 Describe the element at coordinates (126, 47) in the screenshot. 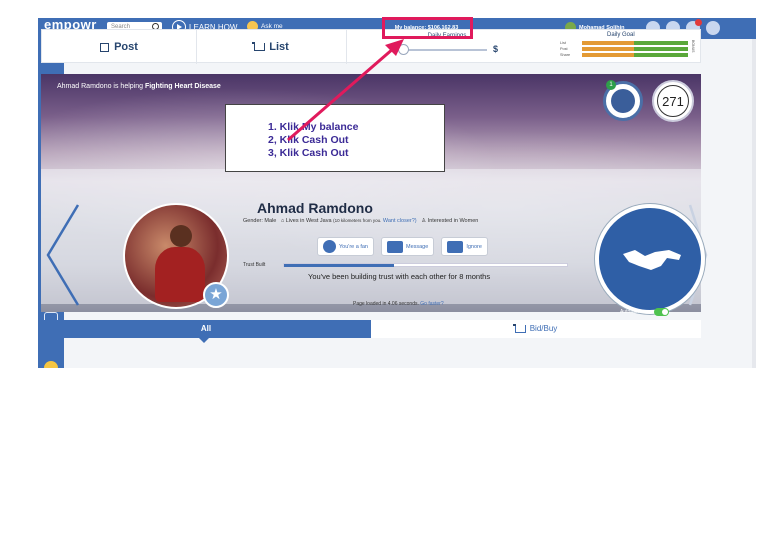

I see `post-label: Post` at that location.